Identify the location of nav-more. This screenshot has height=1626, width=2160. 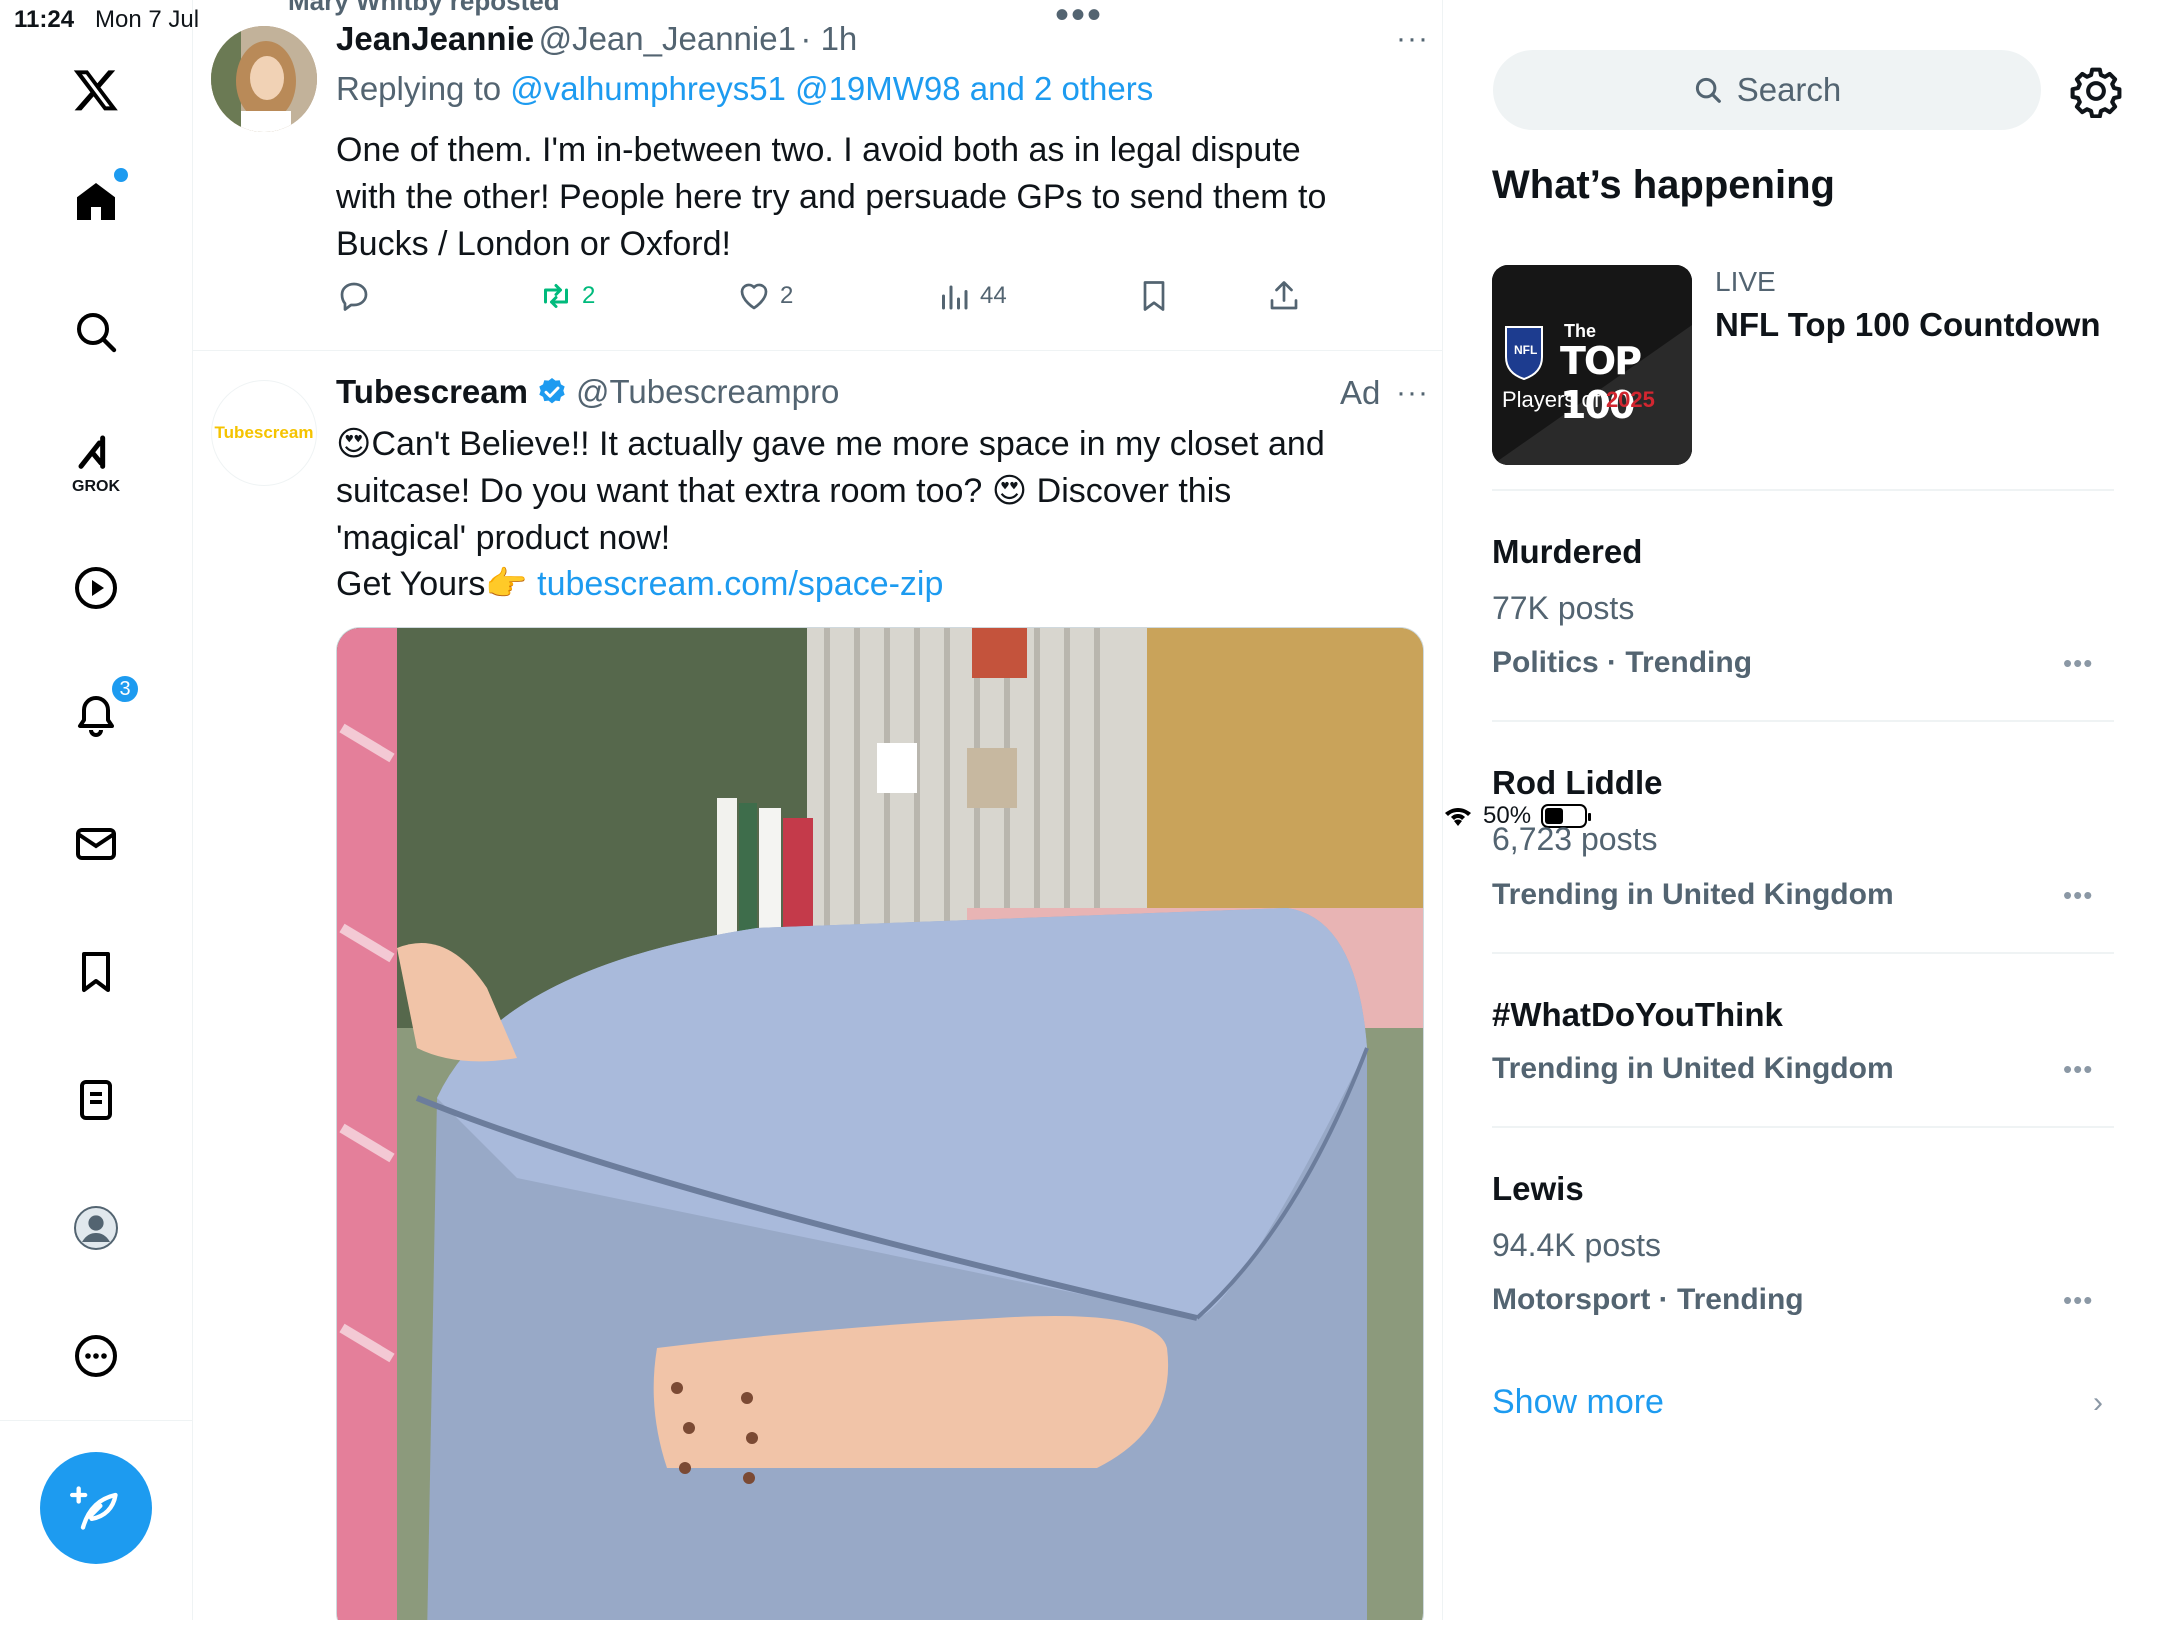
(96, 1356).